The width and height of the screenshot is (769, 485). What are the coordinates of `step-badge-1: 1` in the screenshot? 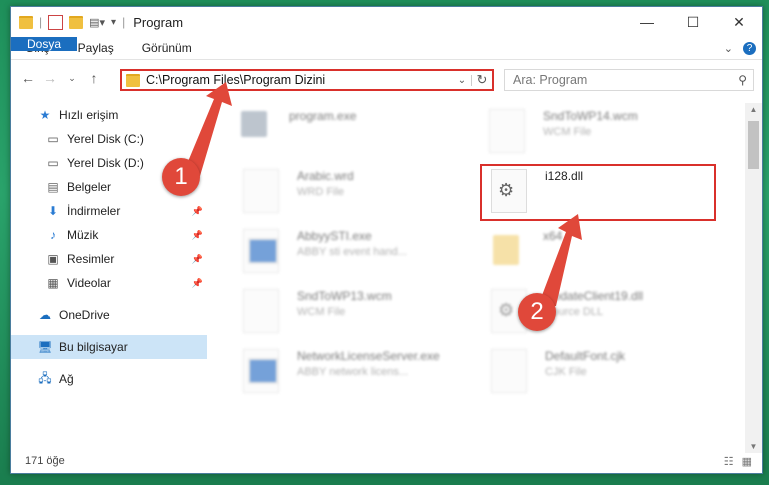 It's located at (181, 177).